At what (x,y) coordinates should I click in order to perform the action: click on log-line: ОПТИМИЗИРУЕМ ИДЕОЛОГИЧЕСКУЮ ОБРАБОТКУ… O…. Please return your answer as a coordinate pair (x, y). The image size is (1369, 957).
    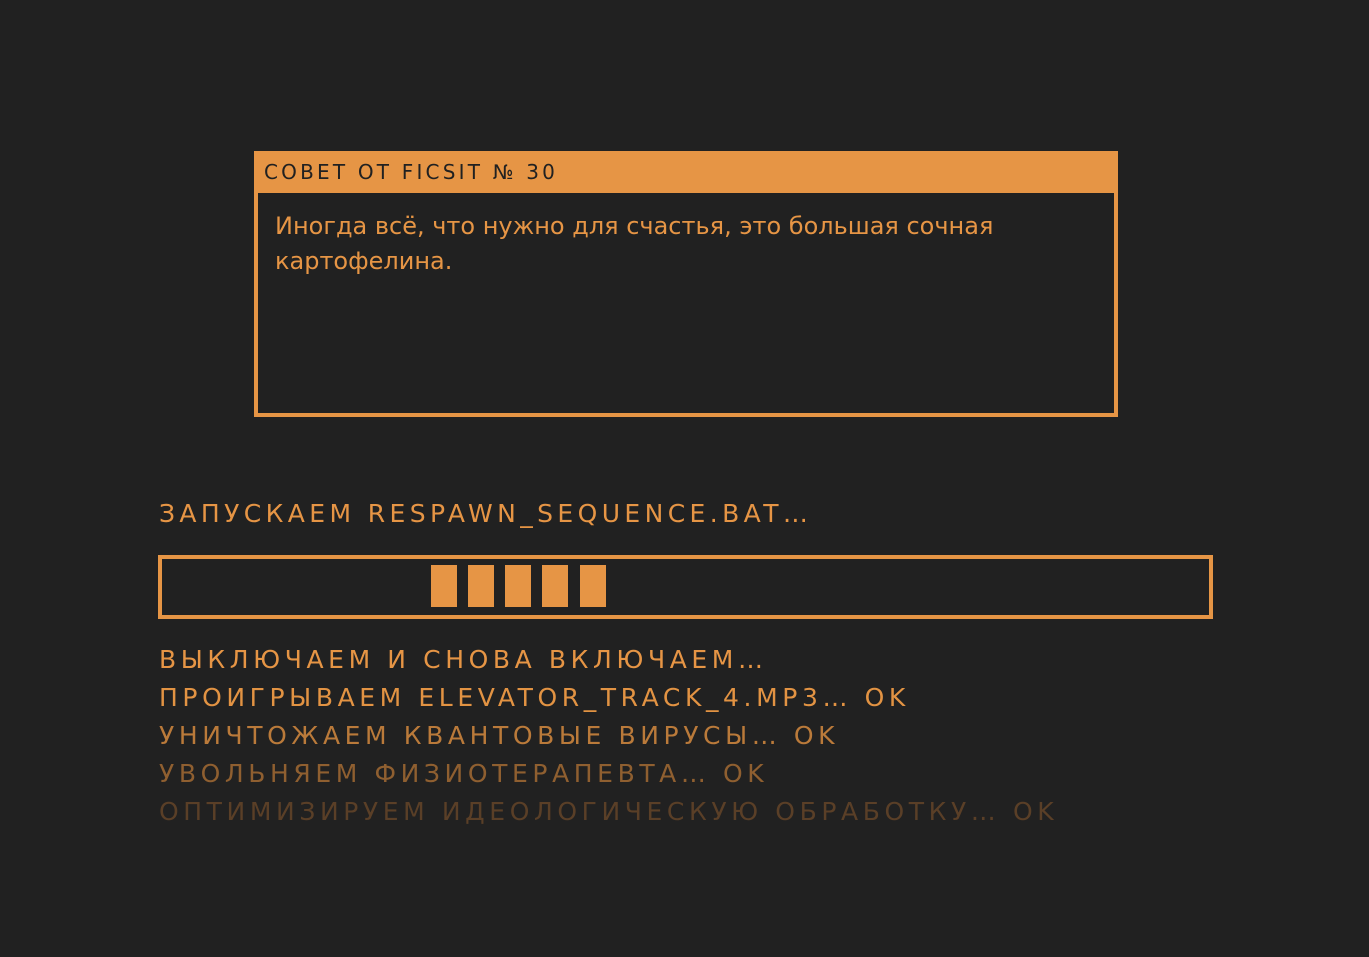
    Looking at the image, I should click on (609, 811).